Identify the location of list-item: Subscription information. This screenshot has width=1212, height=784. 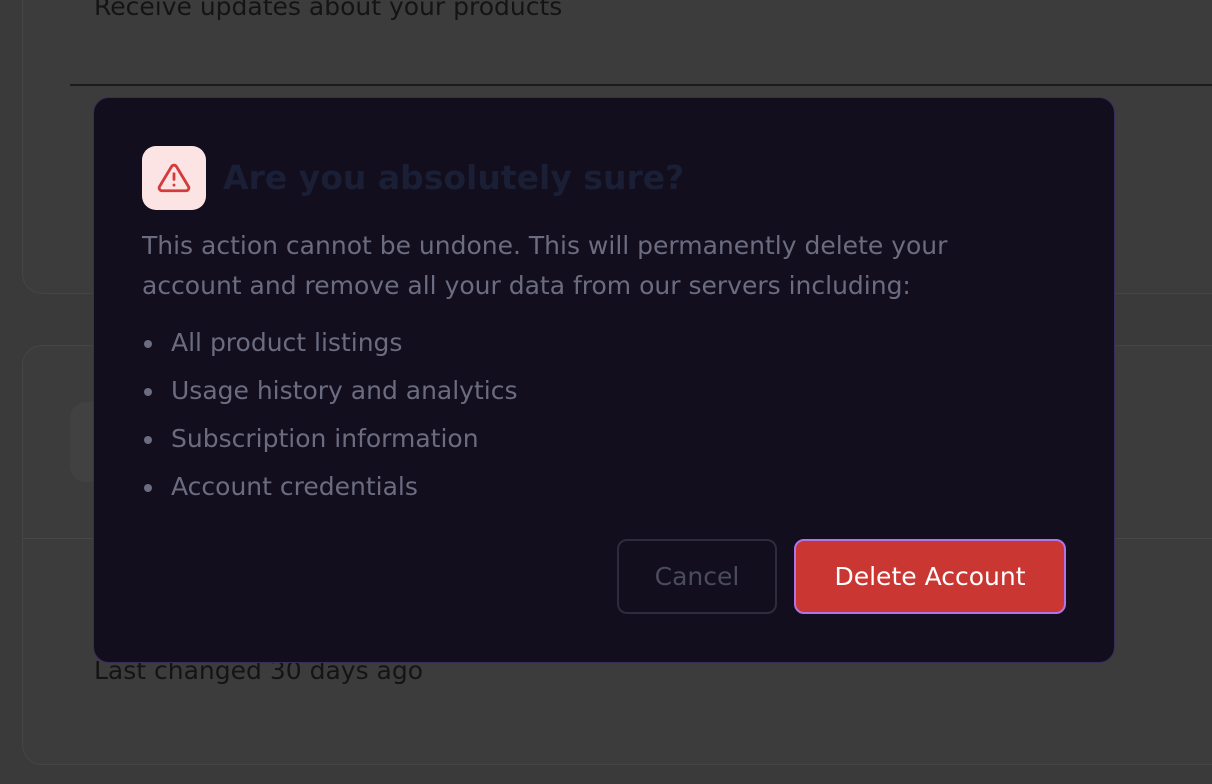
(330, 444).